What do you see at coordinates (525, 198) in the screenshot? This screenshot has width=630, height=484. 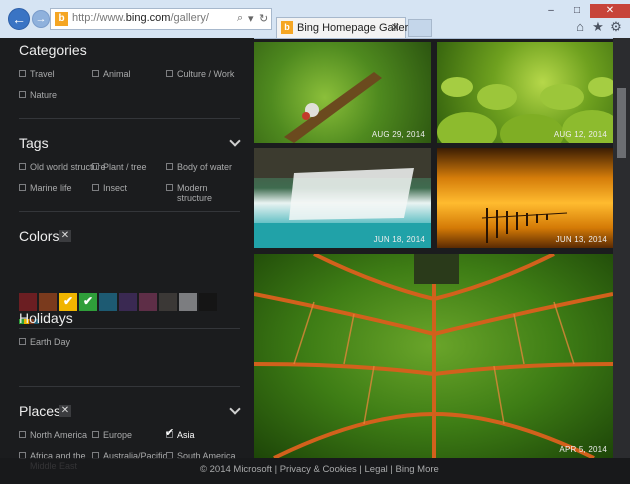 I see `gallery-image: JUN 13, 2014` at bounding box center [525, 198].